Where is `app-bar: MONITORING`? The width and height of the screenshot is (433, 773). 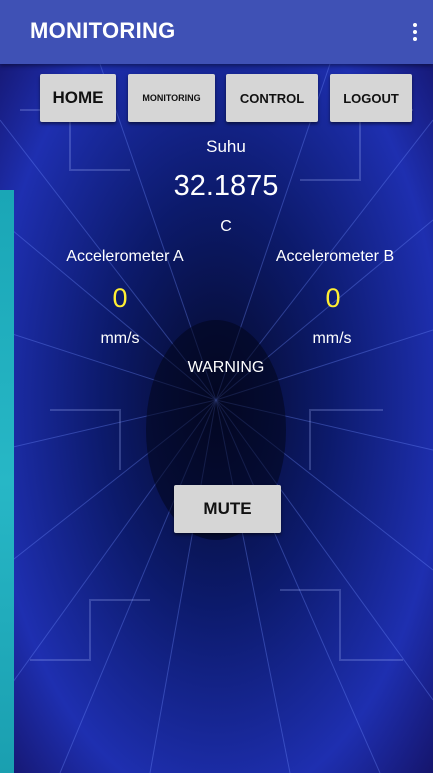 app-bar: MONITORING is located at coordinates (216, 32).